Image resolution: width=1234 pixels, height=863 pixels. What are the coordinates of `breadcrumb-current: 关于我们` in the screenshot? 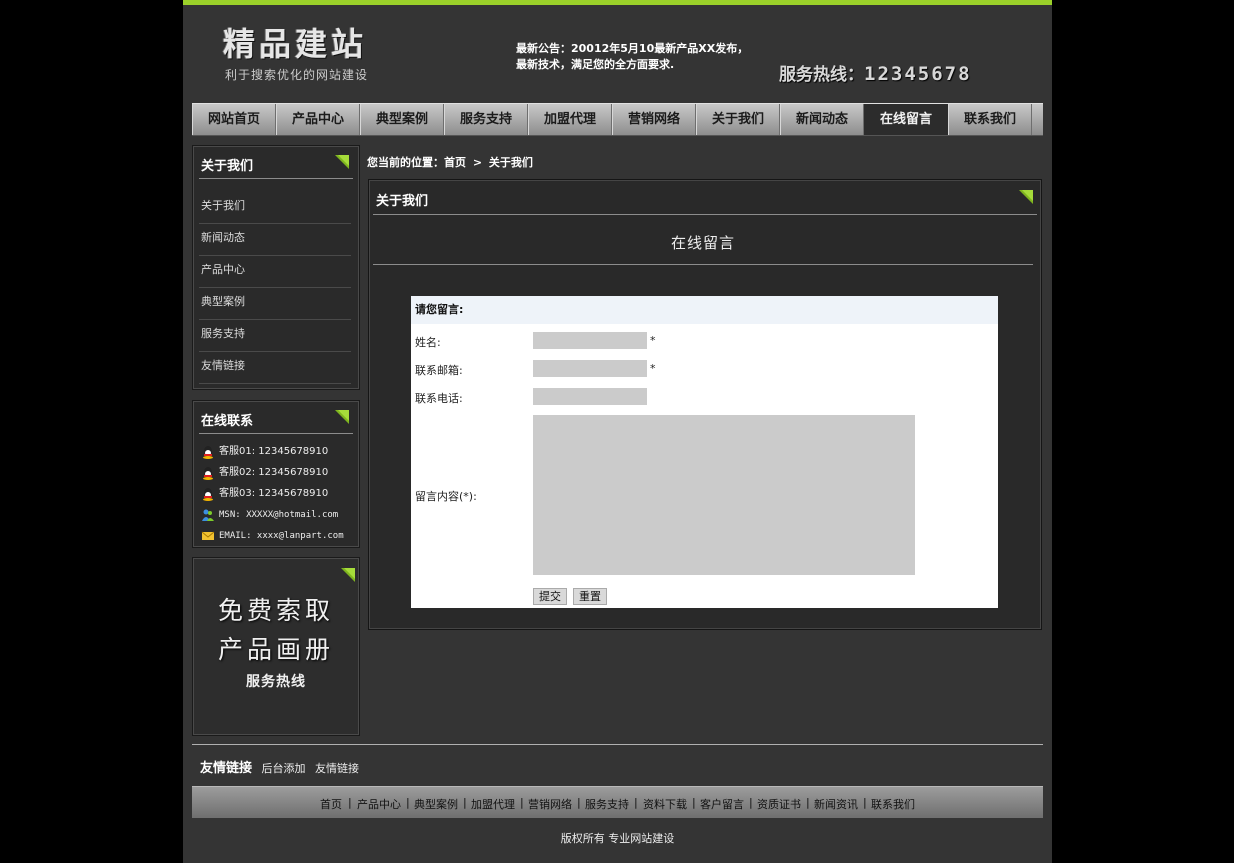 It's located at (510, 162).